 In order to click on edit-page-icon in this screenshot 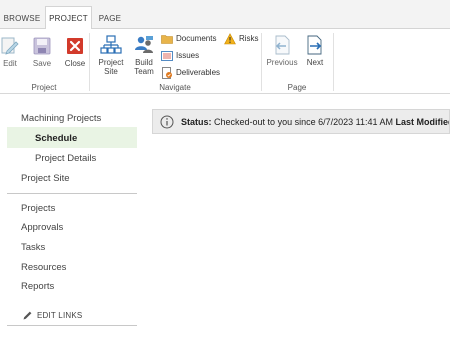, I will do `click(10, 46)`.